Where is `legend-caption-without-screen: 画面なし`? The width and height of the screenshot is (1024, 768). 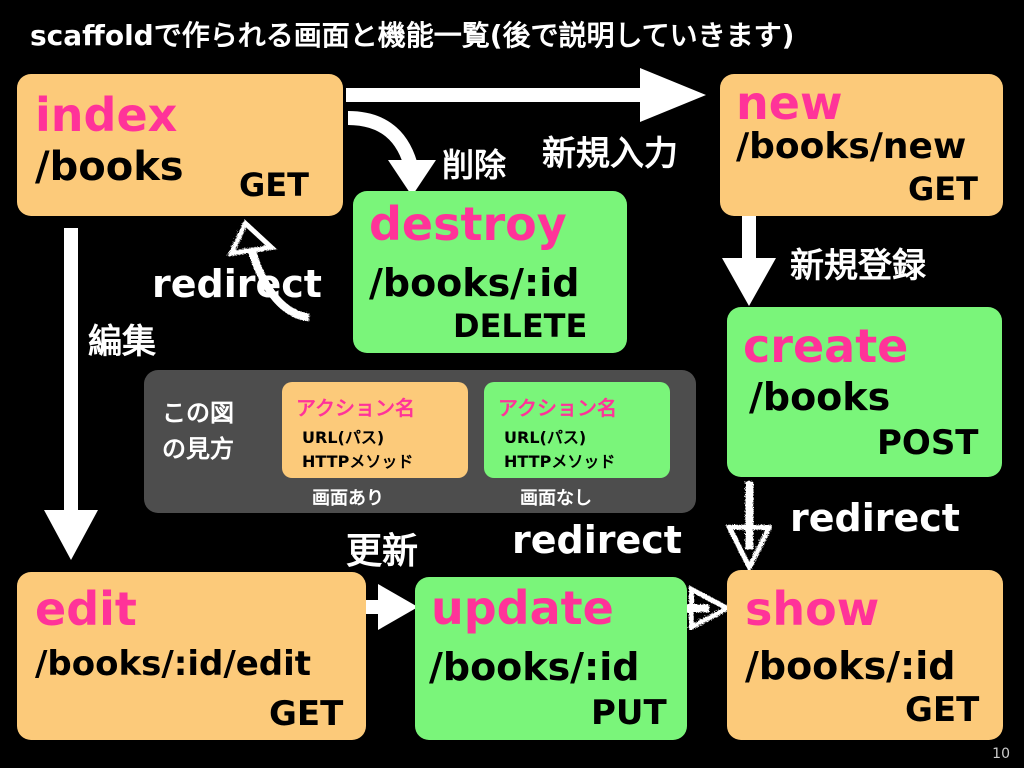 legend-caption-without-screen: 画面なし is located at coordinates (556, 498).